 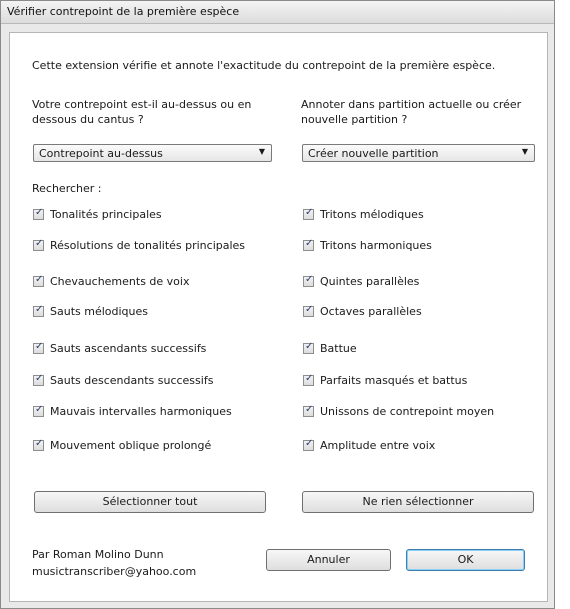 I want to click on checkbox-label: Unissons de contrepoint moyen, so click(x=407, y=411).